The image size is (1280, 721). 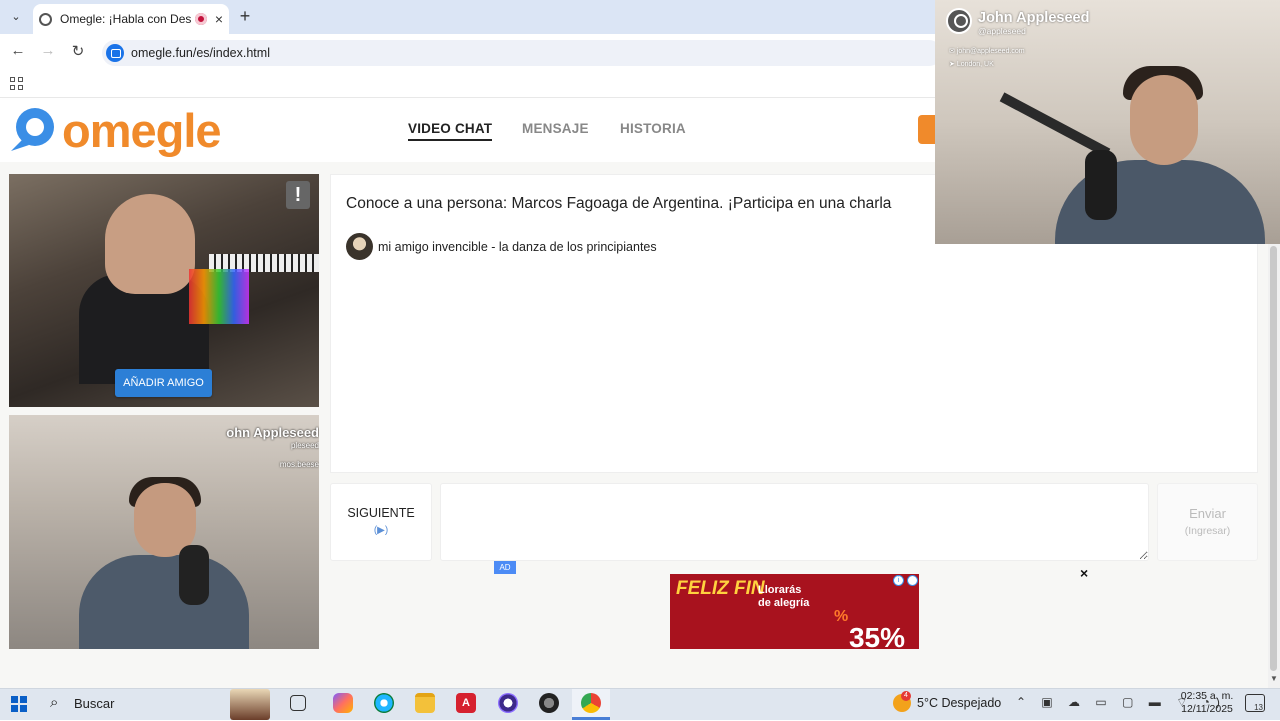 I want to click on tab-close-button: ×, so click(x=219, y=19).